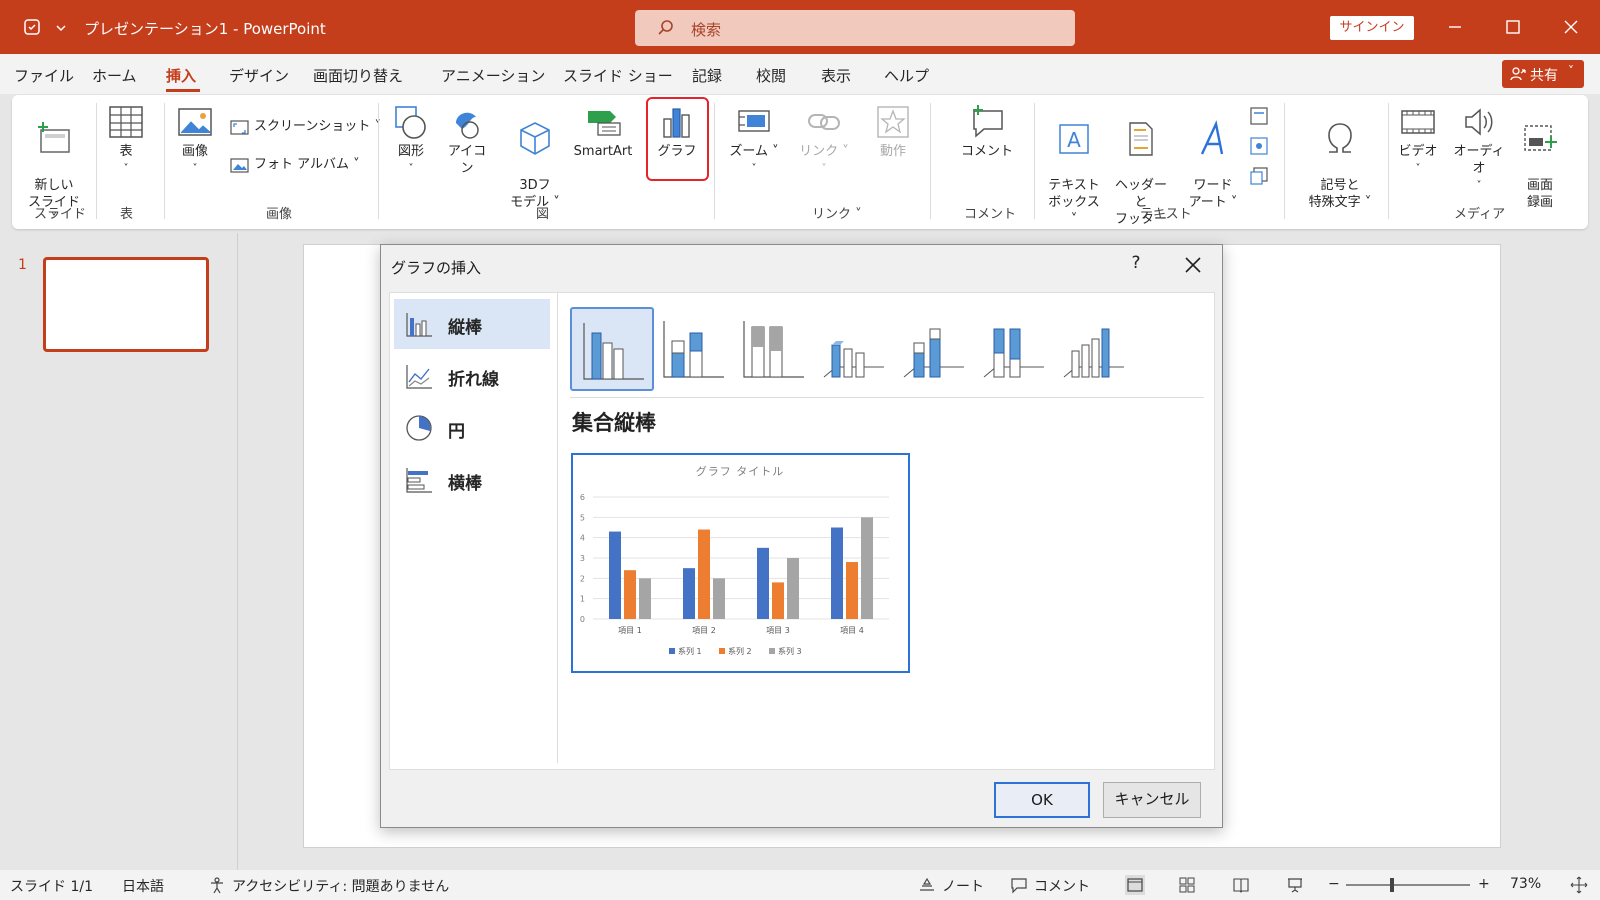 Image resolution: width=1600 pixels, height=900 pixels. I want to click on screen-recording-button: 画面 録画, so click(1540, 157).